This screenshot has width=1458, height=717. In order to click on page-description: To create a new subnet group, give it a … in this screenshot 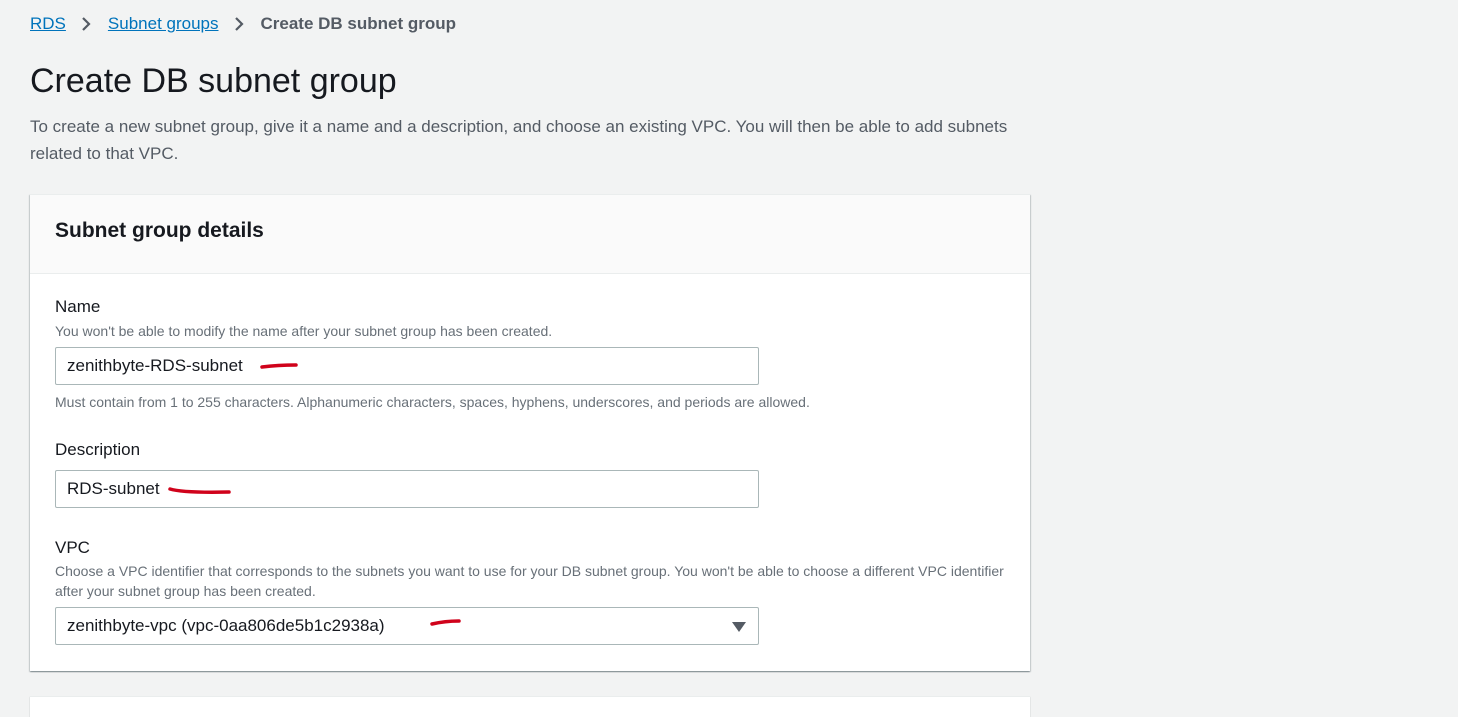, I will do `click(519, 140)`.